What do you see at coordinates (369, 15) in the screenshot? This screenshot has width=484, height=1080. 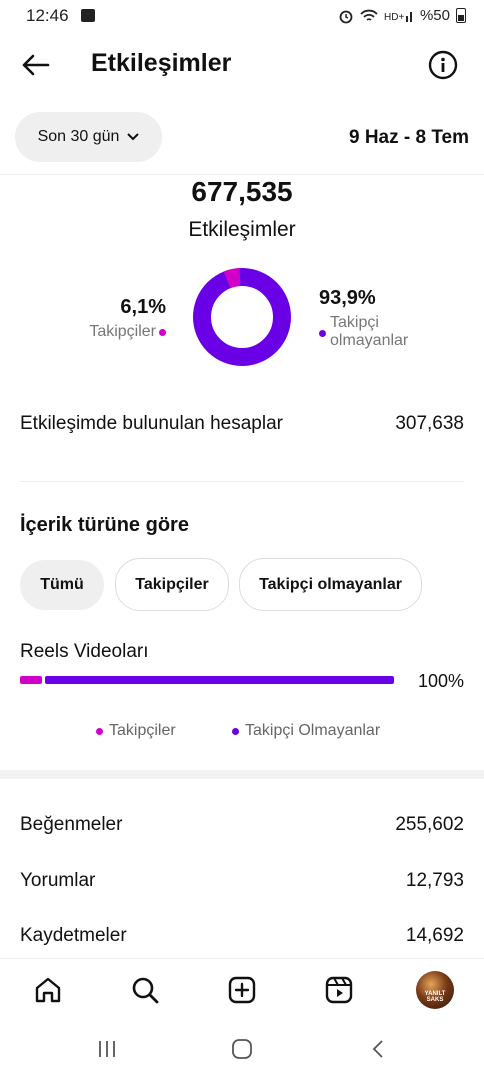 I see `wifi-icon` at bounding box center [369, 15].